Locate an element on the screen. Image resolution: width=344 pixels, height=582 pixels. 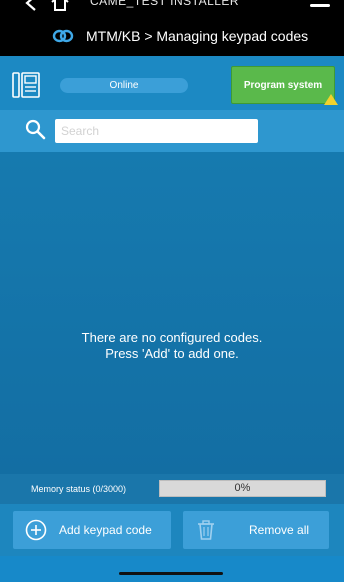
remove-all-button: Remove all is located at coordinates (256, 530).